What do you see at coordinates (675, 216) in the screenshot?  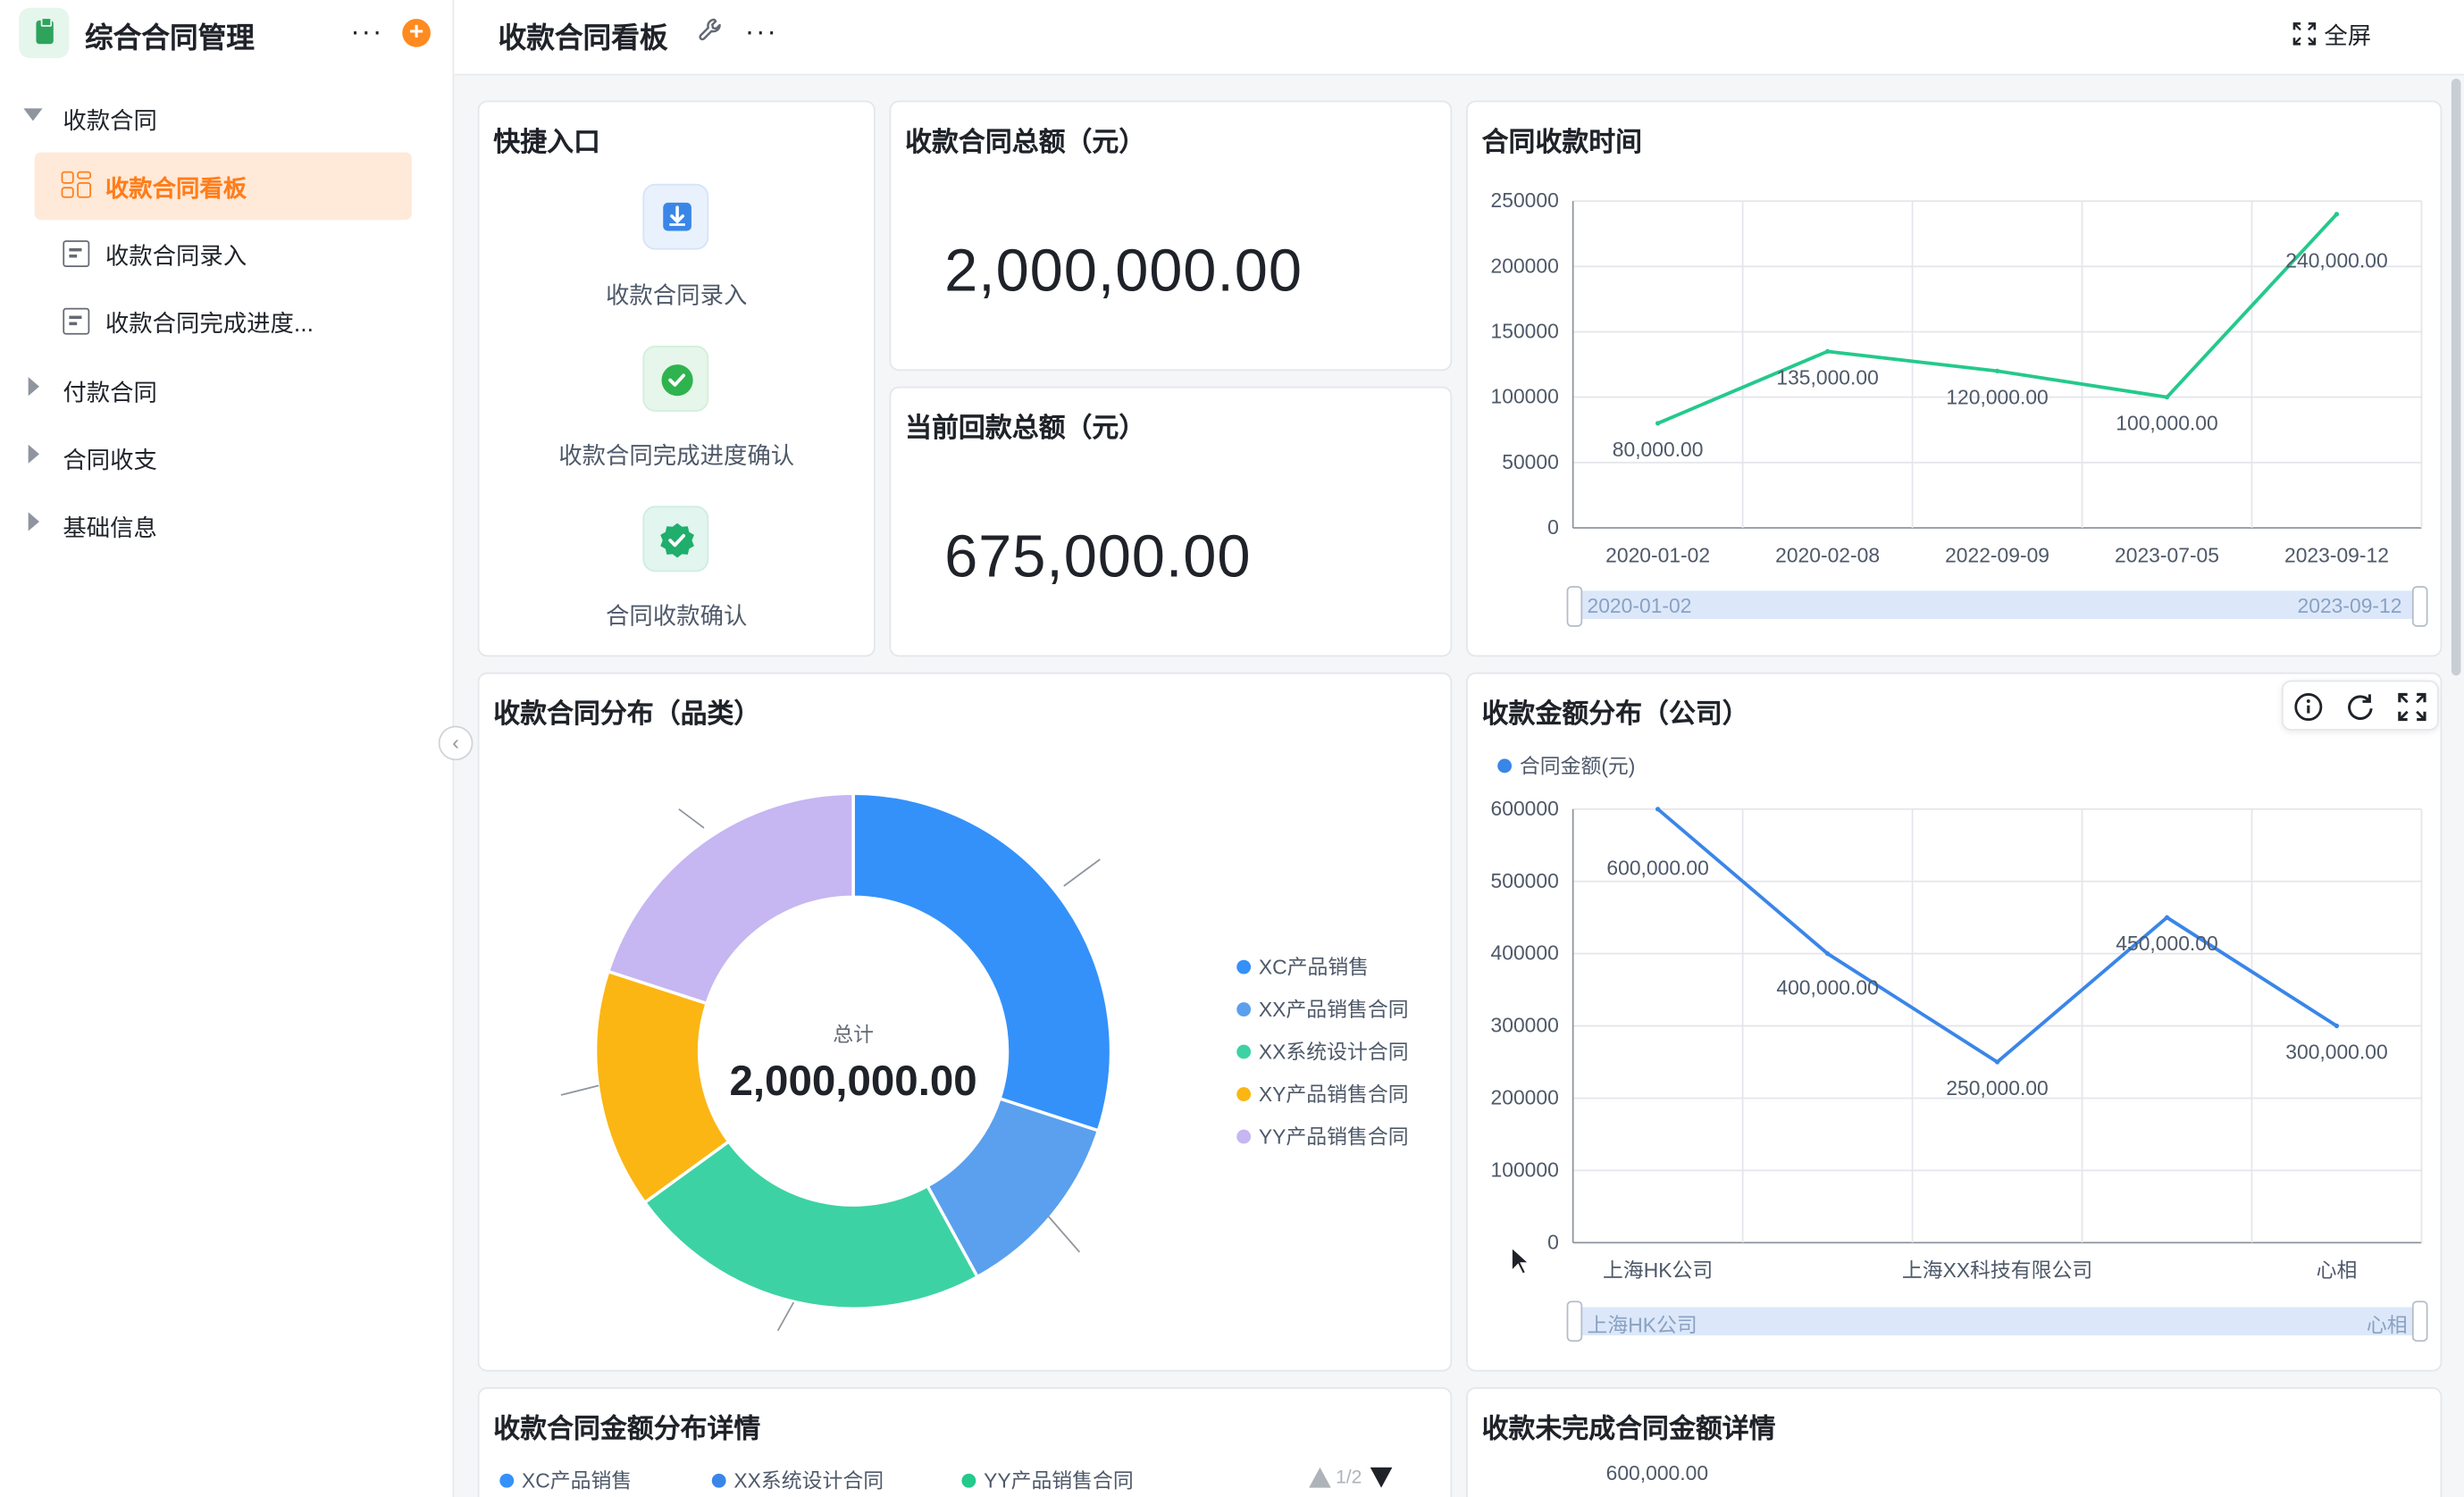 I see `download-icon` at bounding box center [675, 216].